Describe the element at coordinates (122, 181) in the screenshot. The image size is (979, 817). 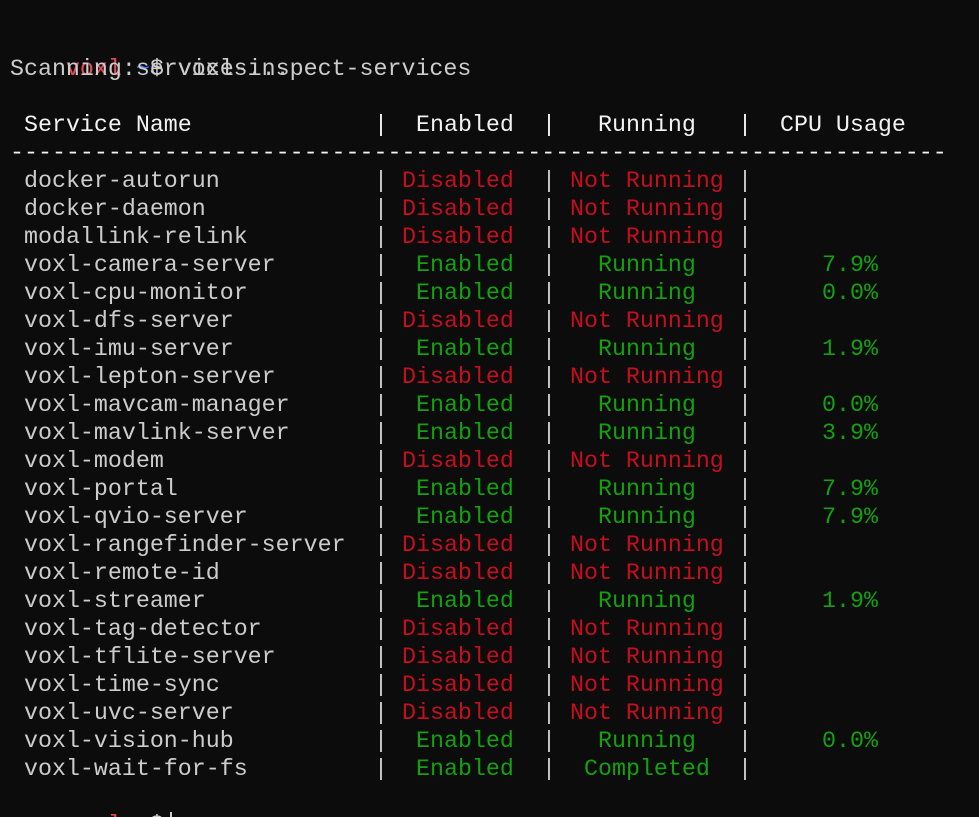
I see `service-name: docker-autorun` at that location.